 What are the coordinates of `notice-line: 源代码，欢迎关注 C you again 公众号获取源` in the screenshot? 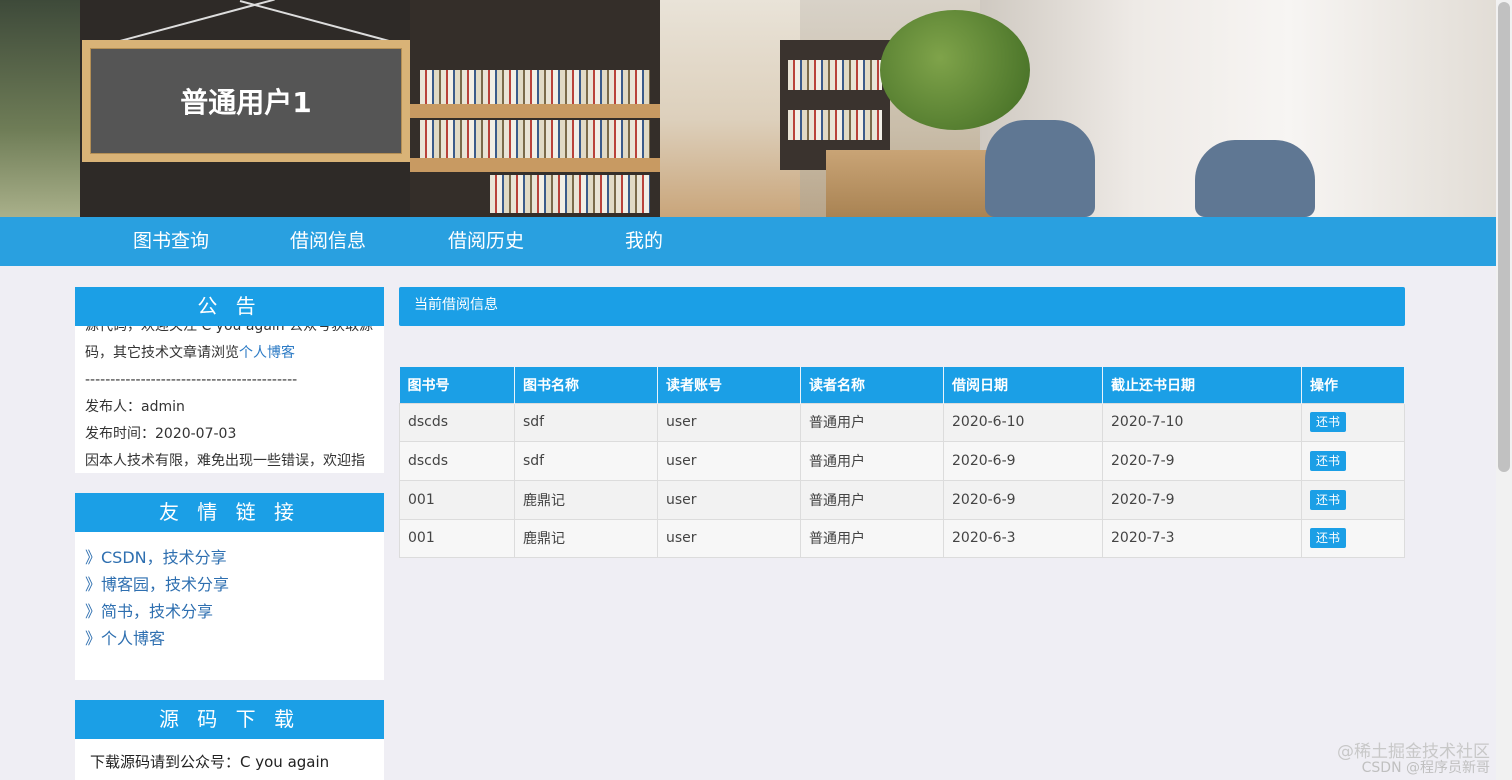 It's located at (229, 330).